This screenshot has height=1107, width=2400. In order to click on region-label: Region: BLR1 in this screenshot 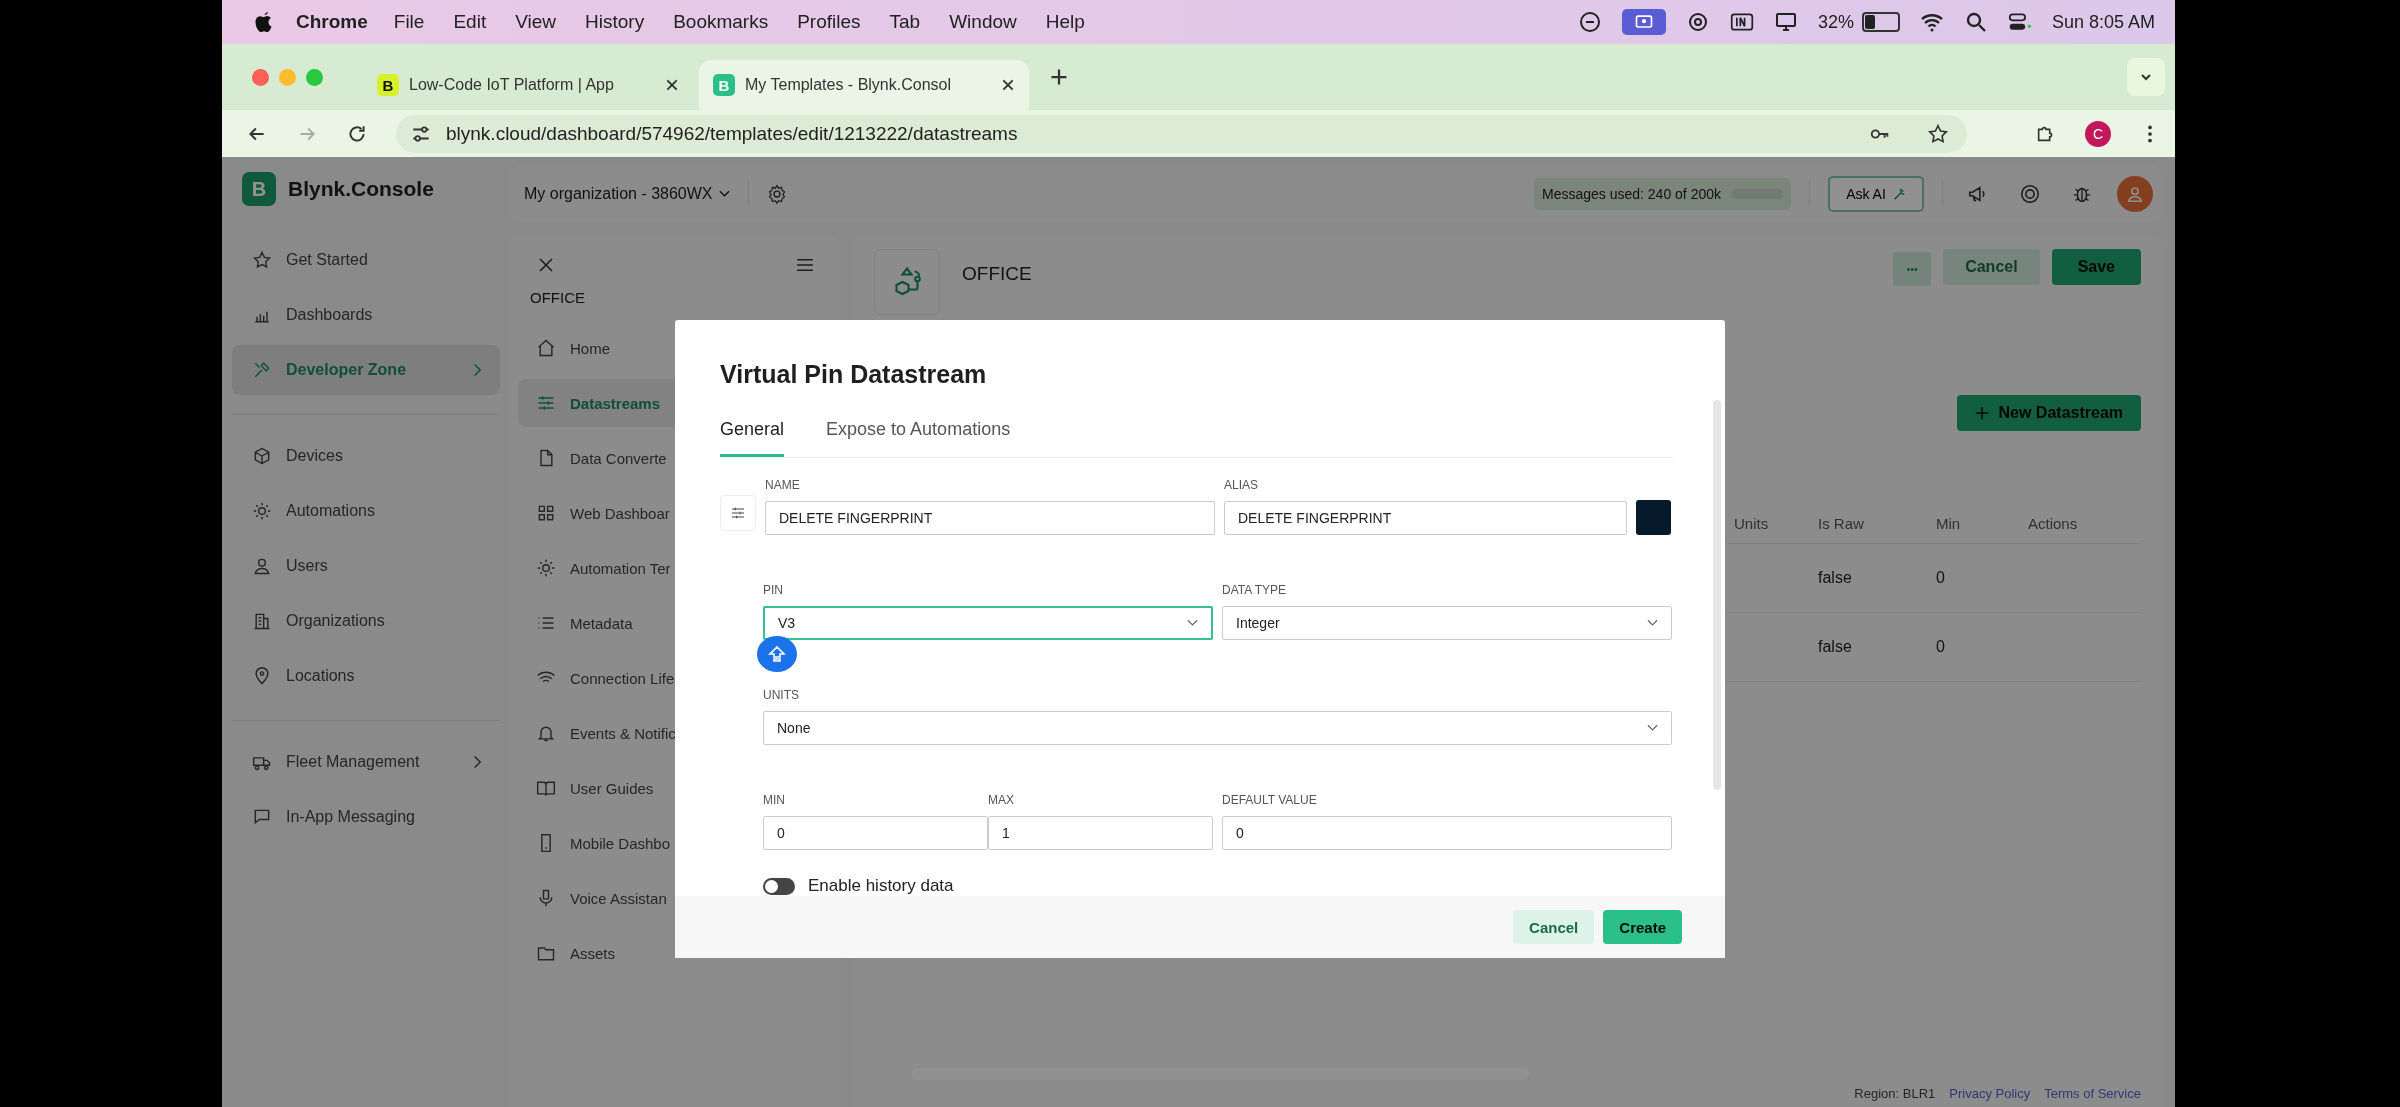, I will do `click(1895, 1093)`.